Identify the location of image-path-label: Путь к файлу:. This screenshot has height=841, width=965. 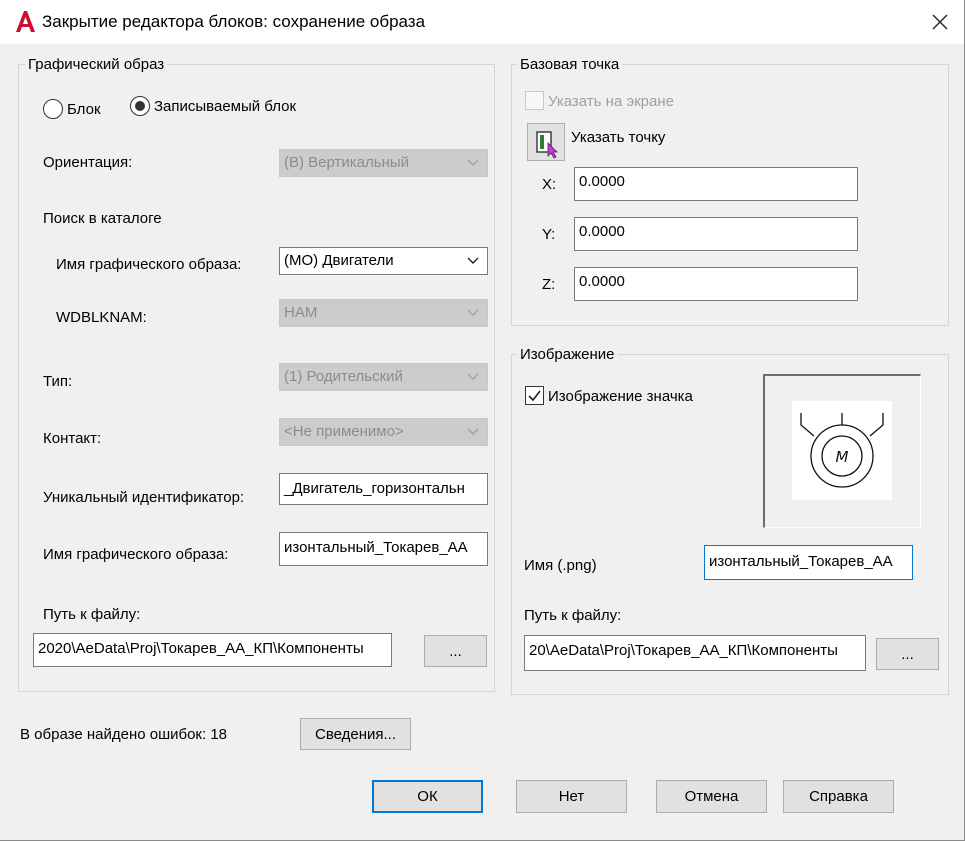
(573, 615).